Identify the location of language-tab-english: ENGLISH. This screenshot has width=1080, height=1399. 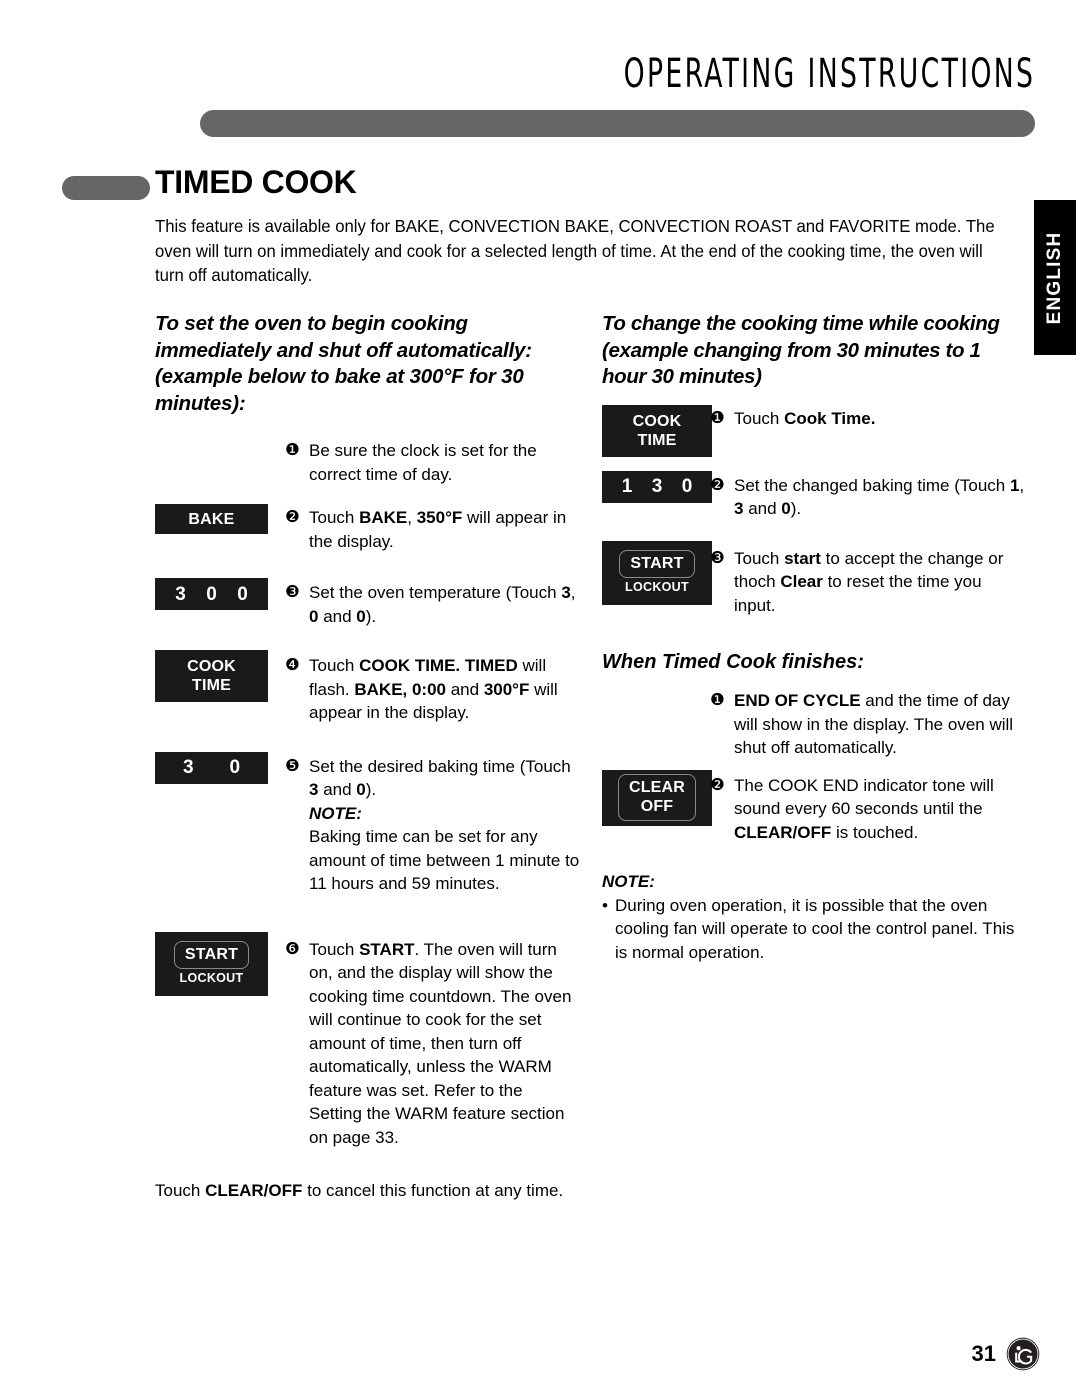
(1055, 277).